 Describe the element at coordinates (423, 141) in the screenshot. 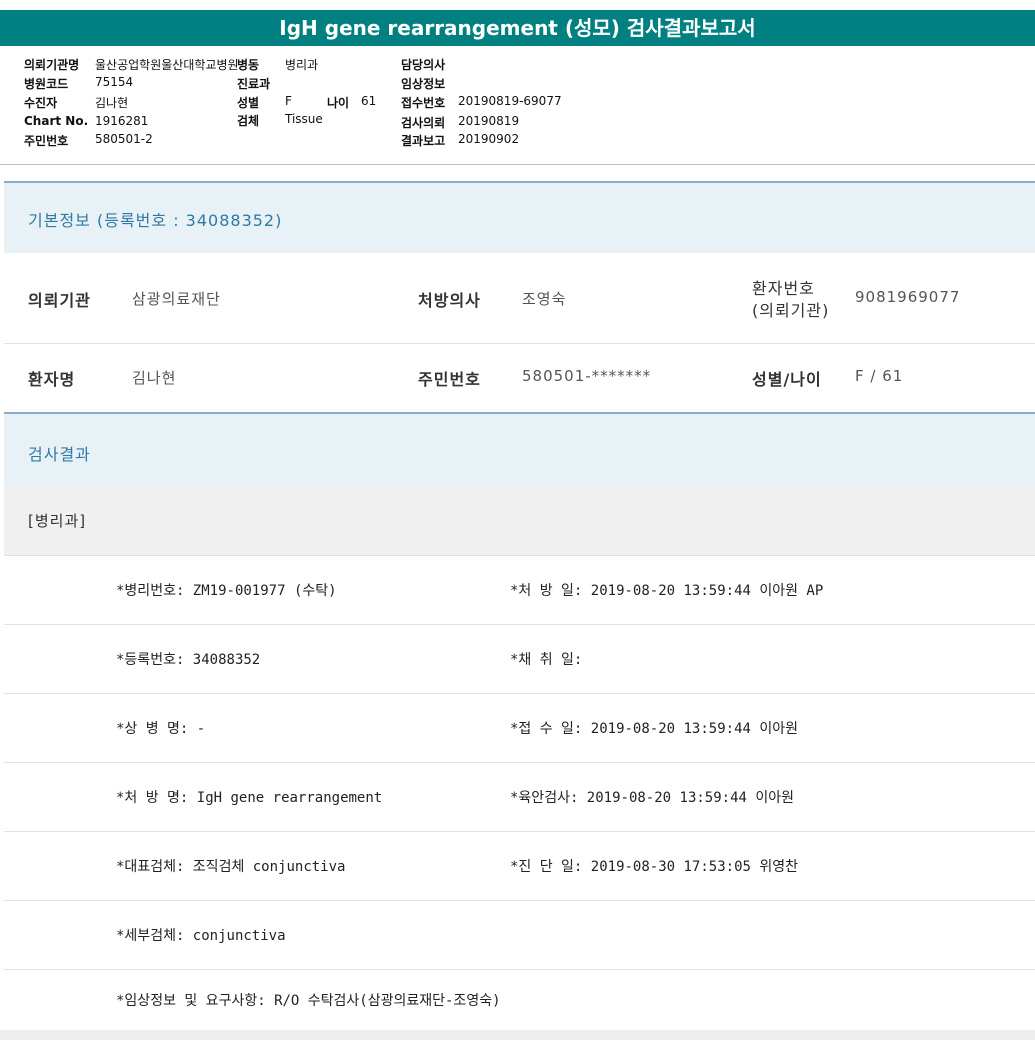

I see `report-label: 결과보고` at that location.